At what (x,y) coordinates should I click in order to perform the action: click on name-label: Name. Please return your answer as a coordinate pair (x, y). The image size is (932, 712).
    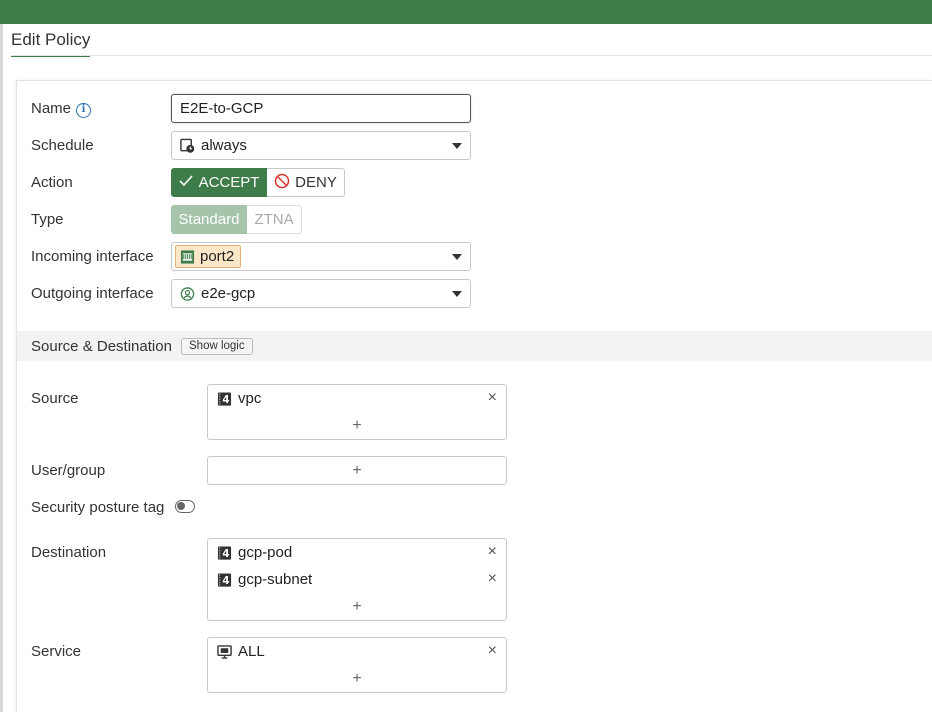
    Looking at the image, I should click on (51, 108).